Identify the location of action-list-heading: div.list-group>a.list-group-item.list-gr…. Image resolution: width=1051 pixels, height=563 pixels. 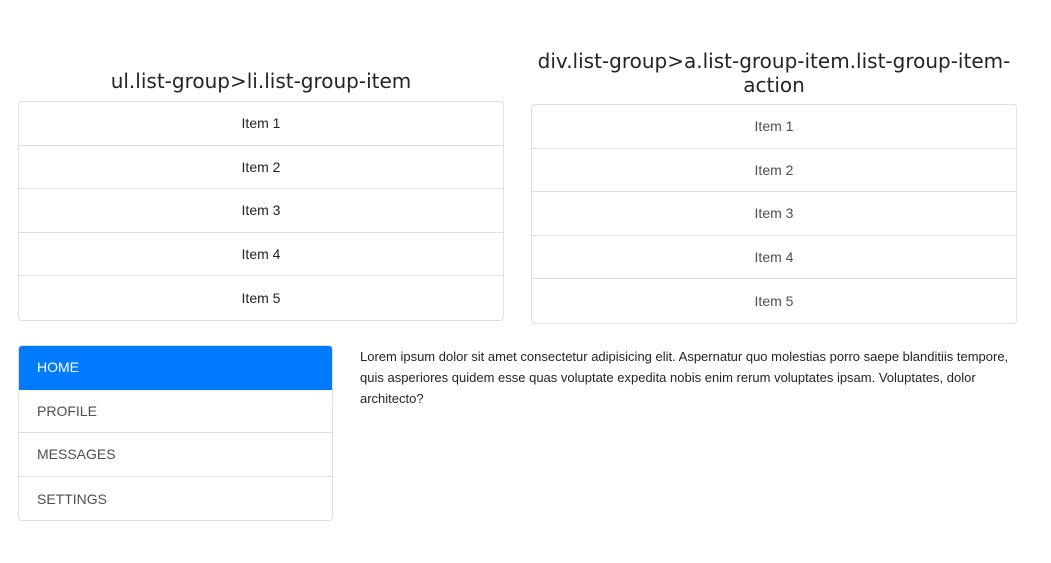
(774, 73).